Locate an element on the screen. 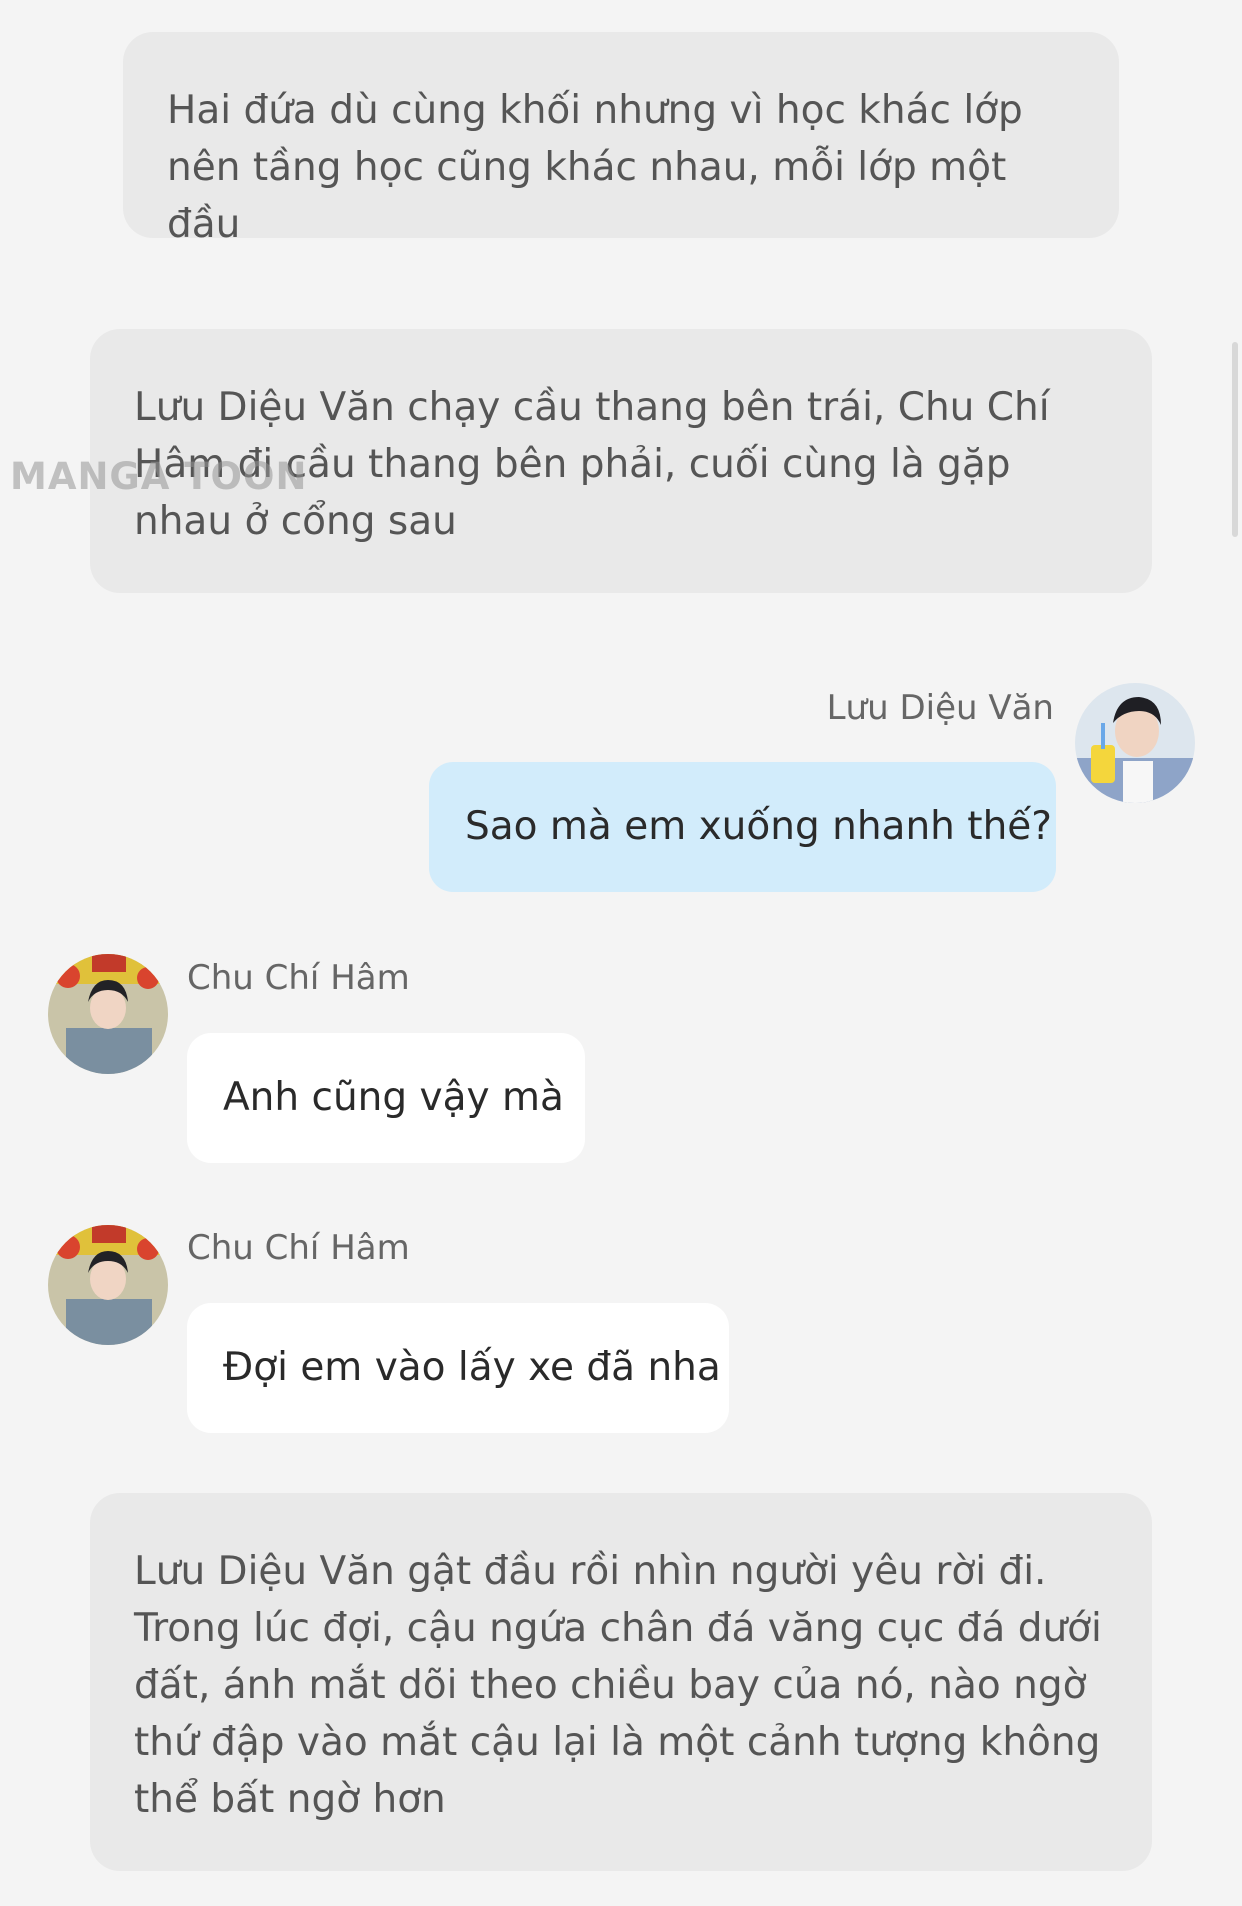  avatar-luu-dieu-van is located at coordinates (1135, 743).